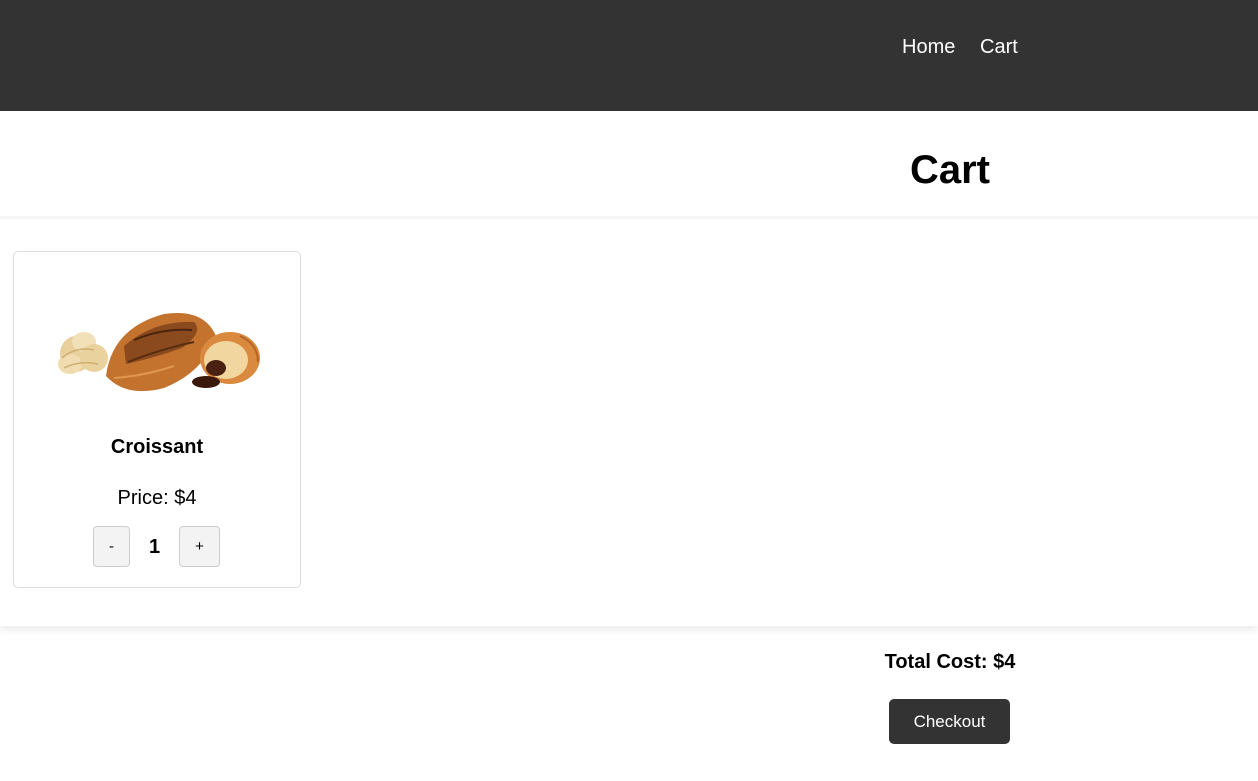  I want to click on increment-quantity-button: +, so click(199, 546).